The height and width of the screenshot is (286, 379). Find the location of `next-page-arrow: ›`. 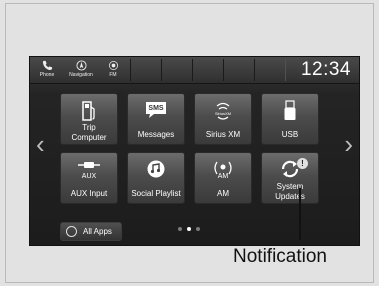

next-page-arrow: › is located at coordinates (348, 144).